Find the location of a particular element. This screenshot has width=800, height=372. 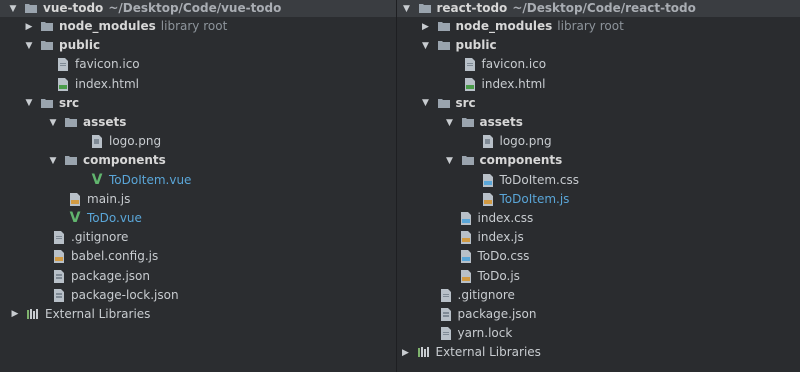

project-name: vue-todo is located at coordinates (73, 8).